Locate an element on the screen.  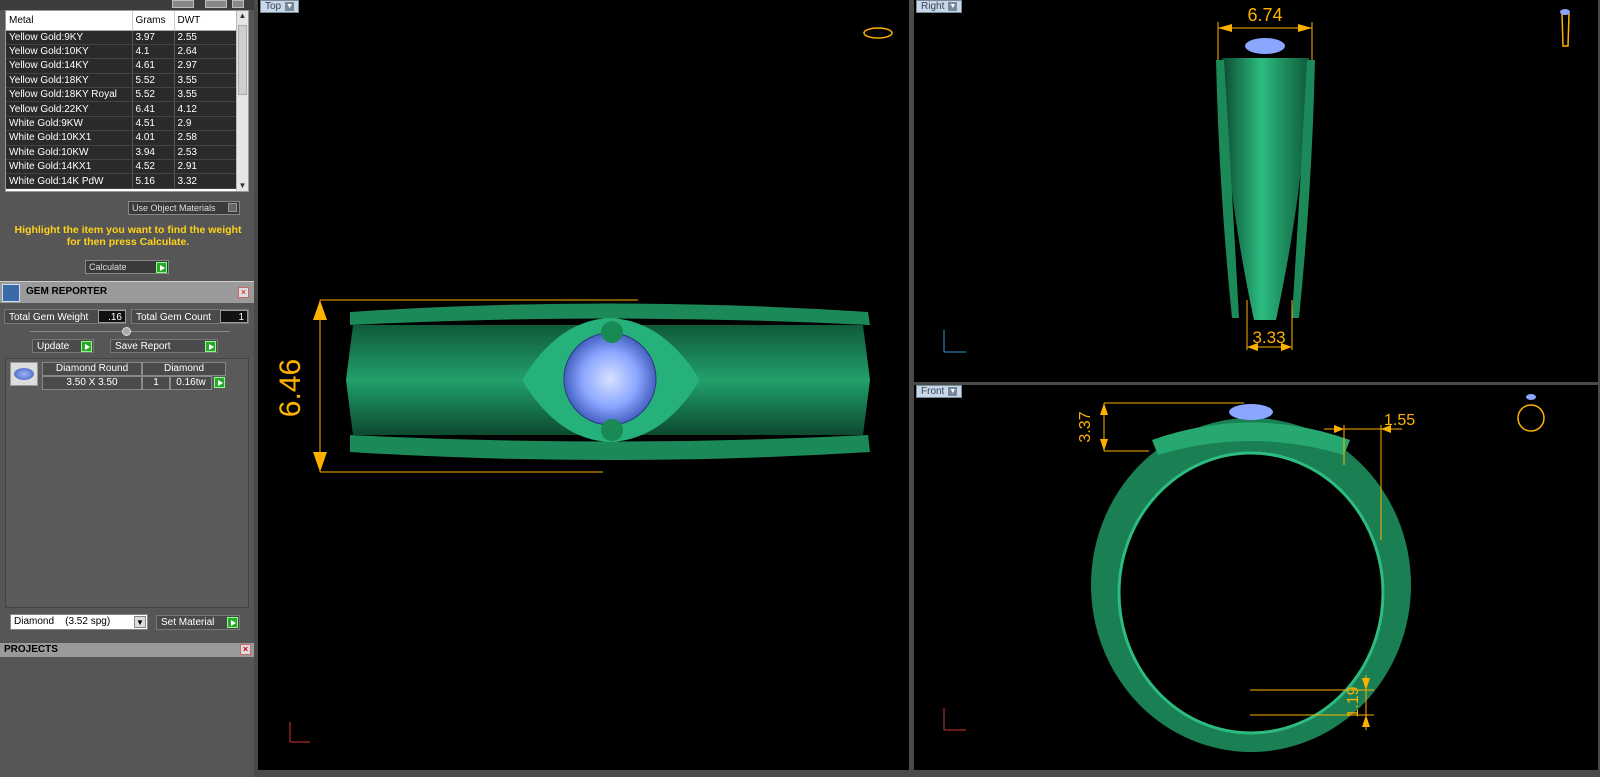
scroll-down-icon: ▼ is located at coordinates (242, 186).